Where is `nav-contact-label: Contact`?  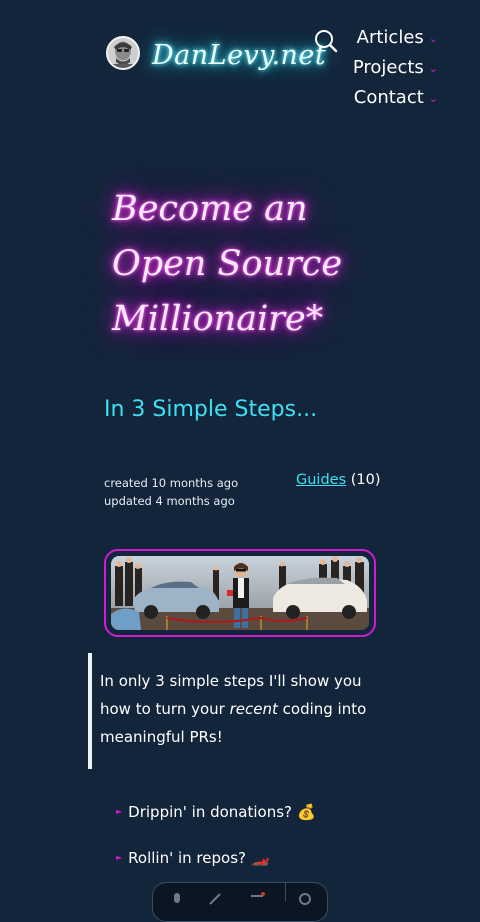 nav-contact-label: Contact is located at coordinates (388, 97).